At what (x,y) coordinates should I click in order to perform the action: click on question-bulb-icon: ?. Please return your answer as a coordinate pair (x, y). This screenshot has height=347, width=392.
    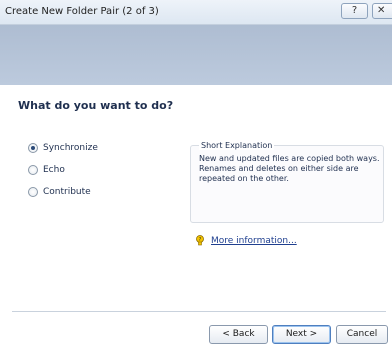
    Looking at the image, I should click on (200, 240).